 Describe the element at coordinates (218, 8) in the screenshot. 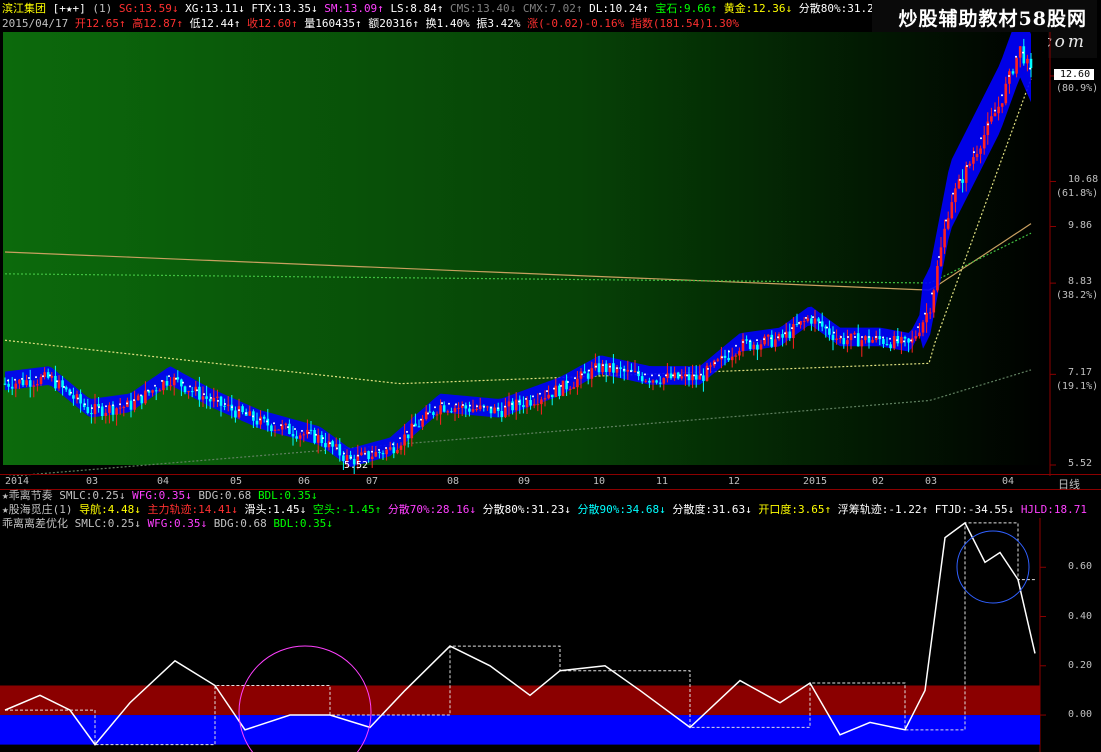

I see `header-value-1: XG:13.11↓` at that location.